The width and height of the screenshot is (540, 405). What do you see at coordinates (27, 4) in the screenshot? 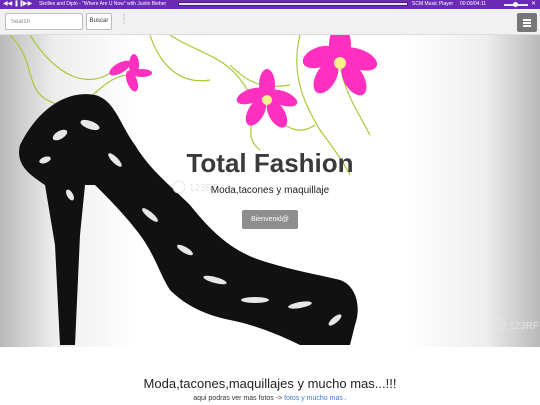
I see `next-icon: ▶▶` at bounding box center [27, 4].